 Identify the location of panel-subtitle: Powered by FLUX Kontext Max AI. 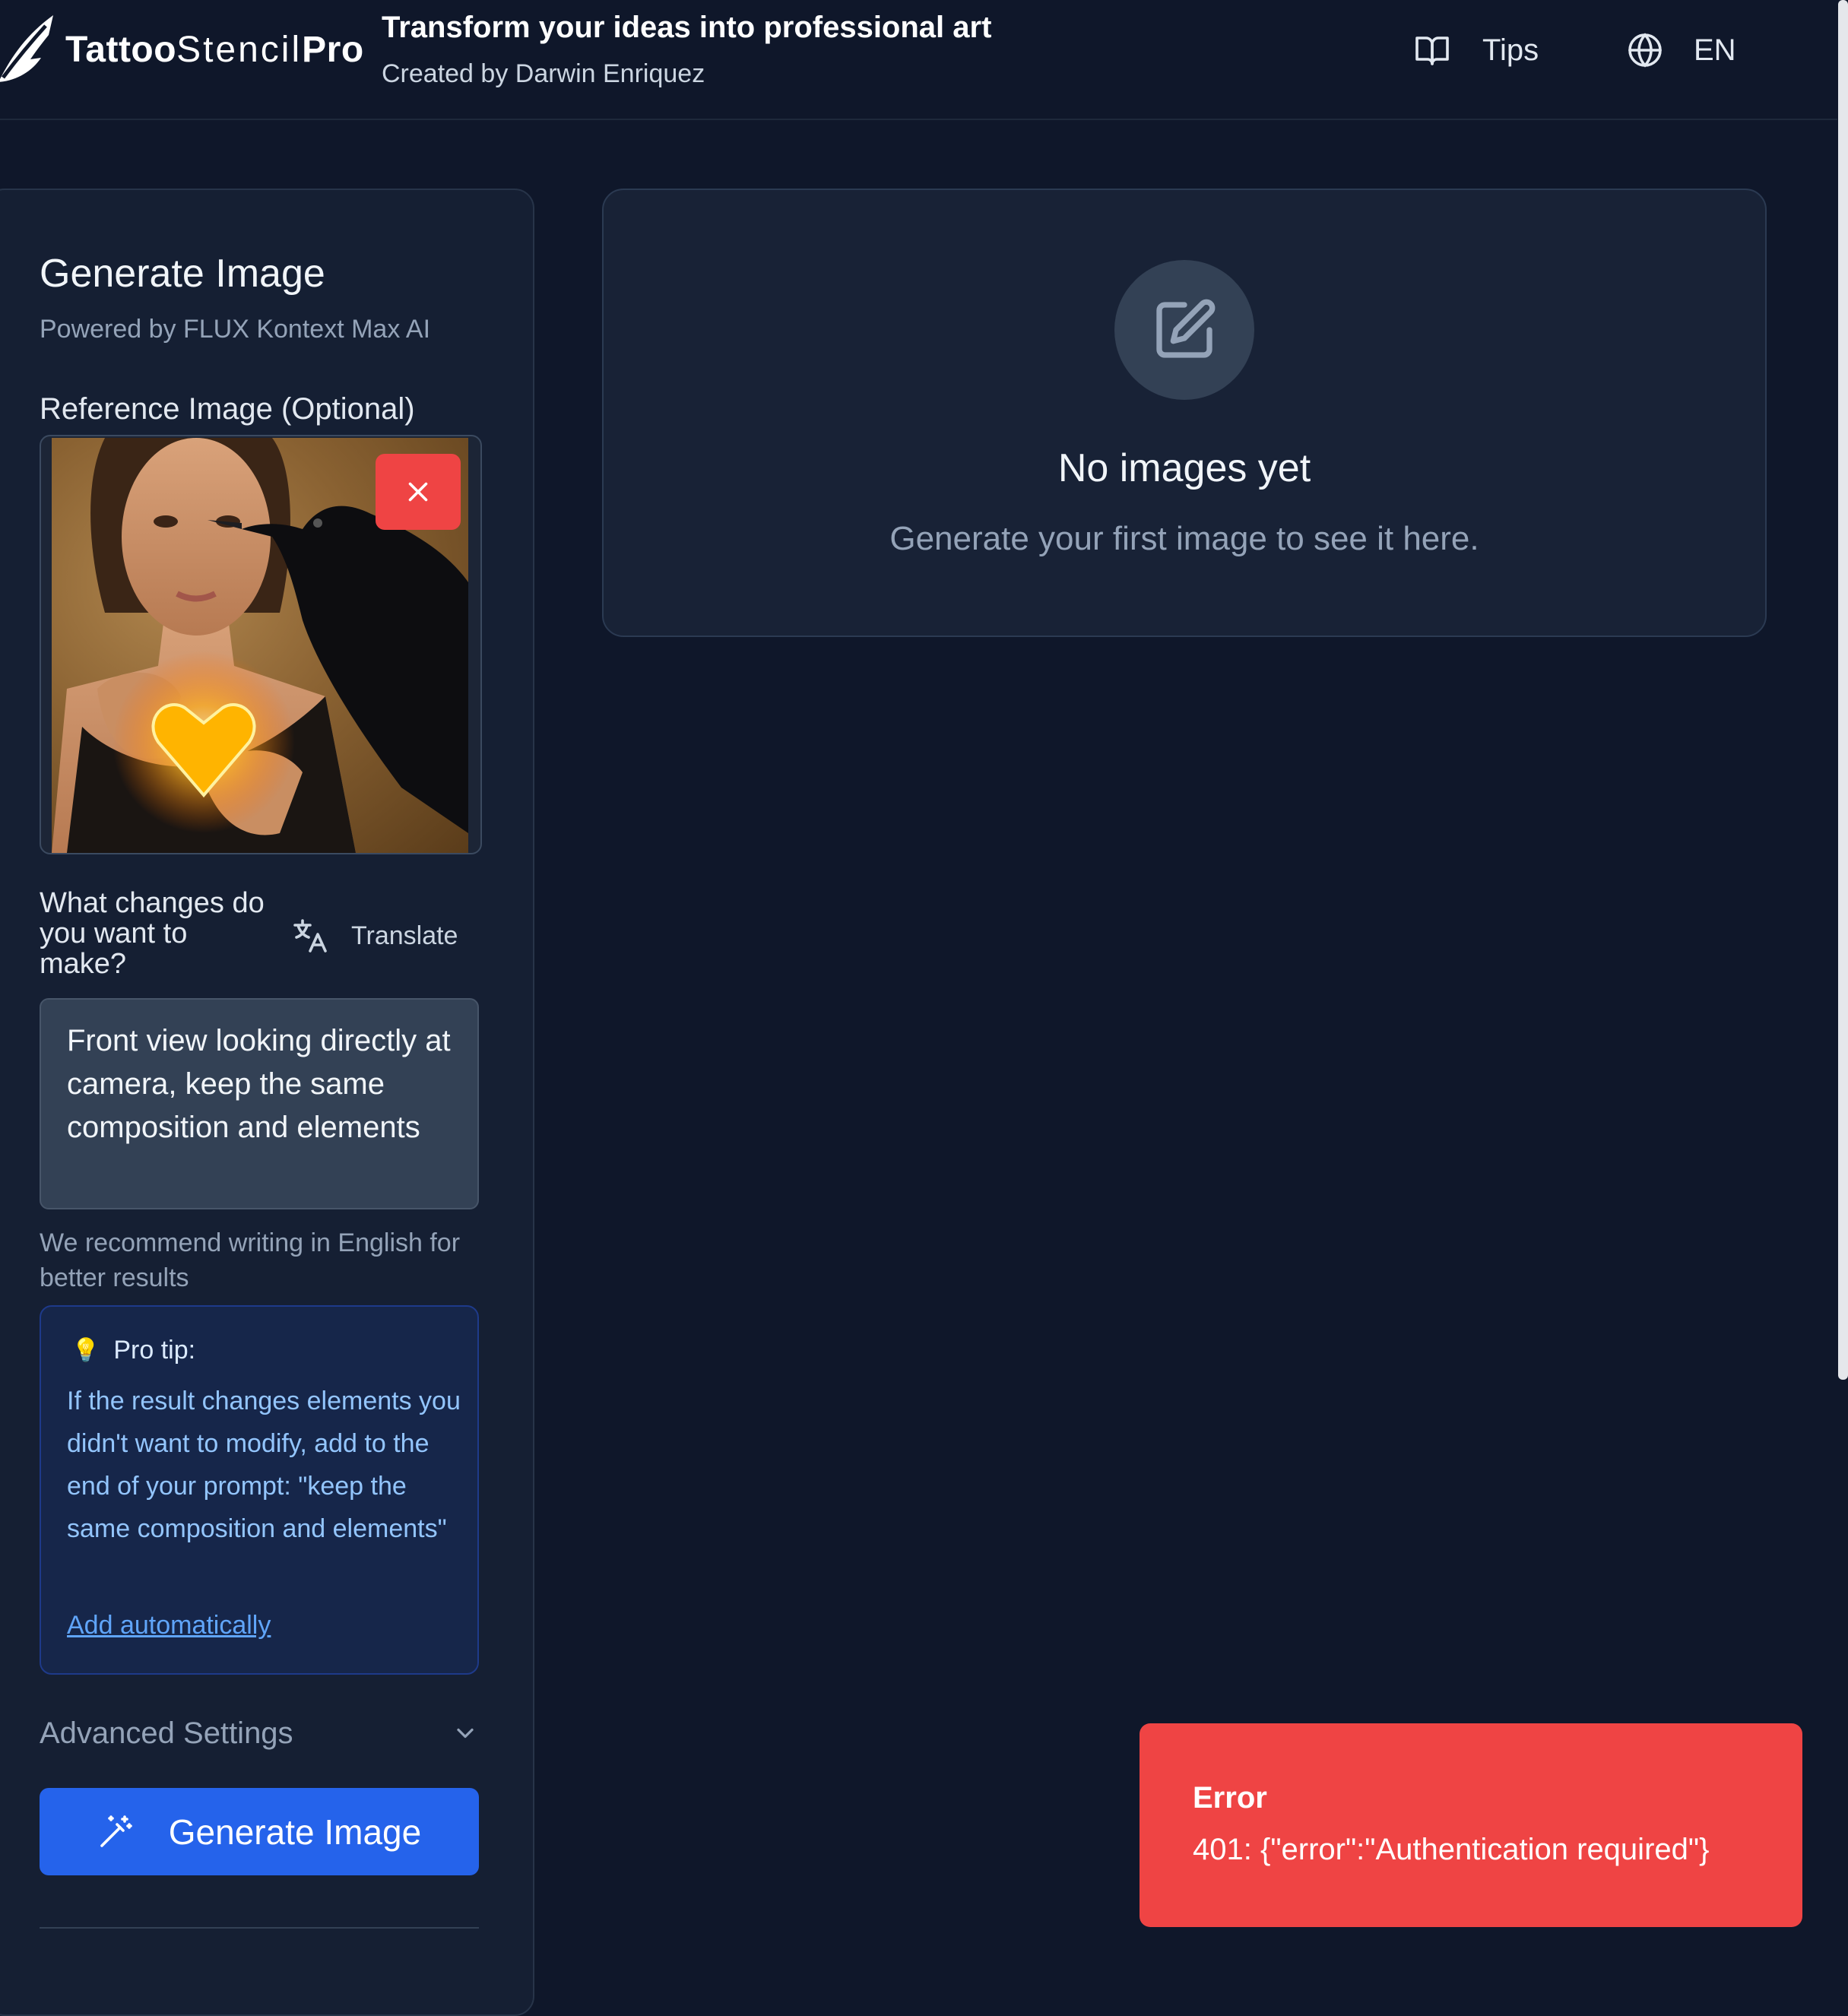
(235, 329).